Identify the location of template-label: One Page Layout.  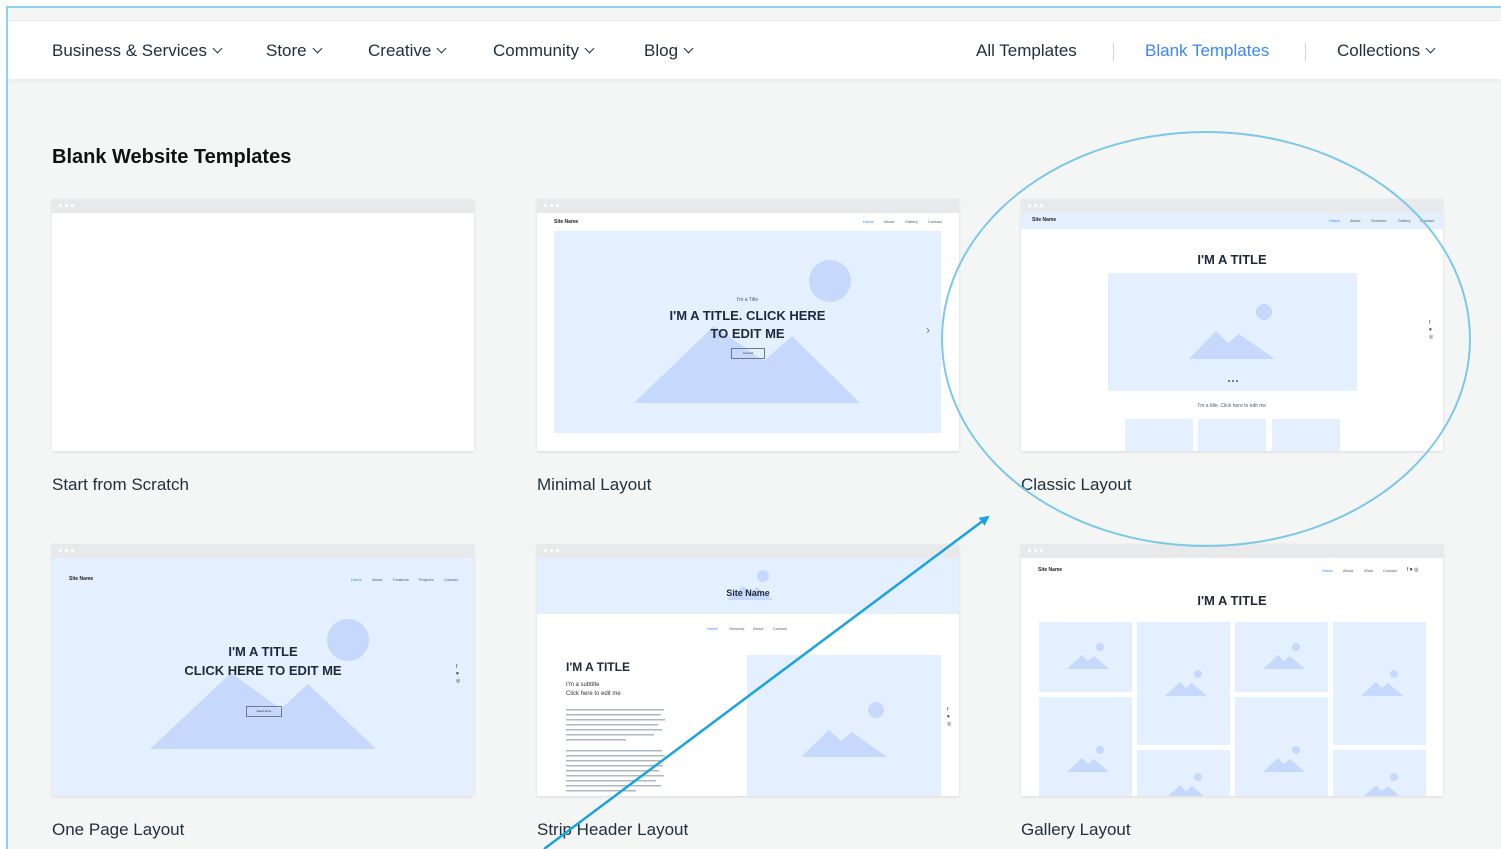
(118, 830).